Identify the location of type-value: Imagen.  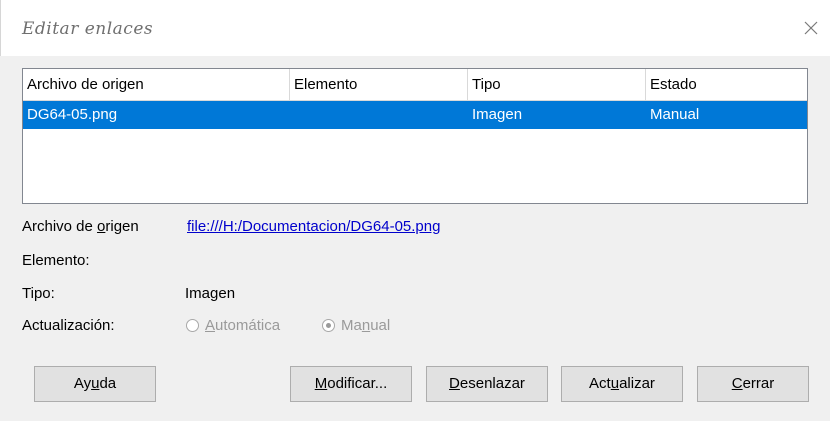
(210, 293).